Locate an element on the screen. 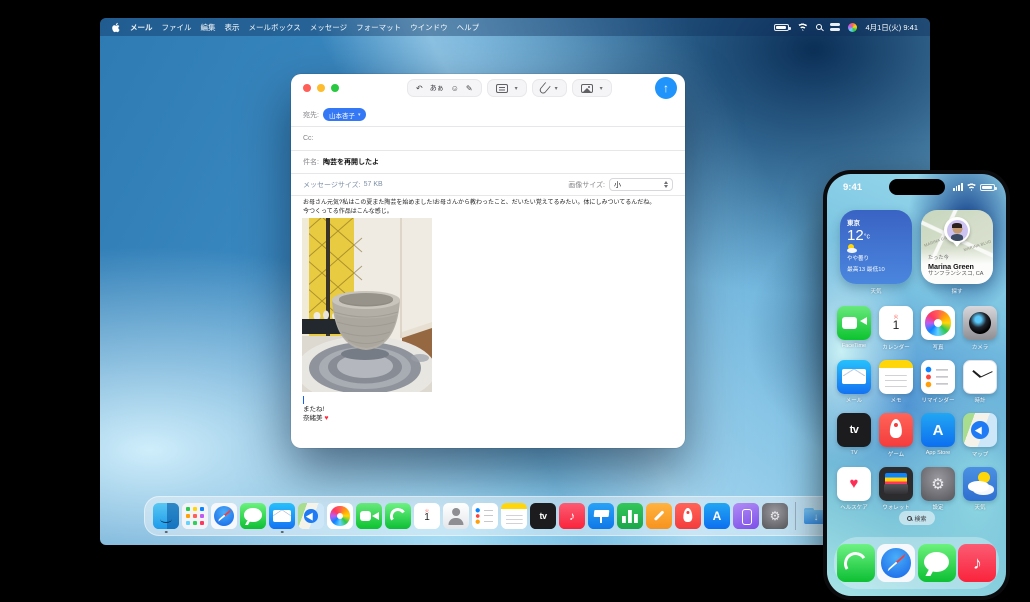 The height and width of the screenshot is (602, 1030). dock-item-arcade is located at coordinates (688, 516).